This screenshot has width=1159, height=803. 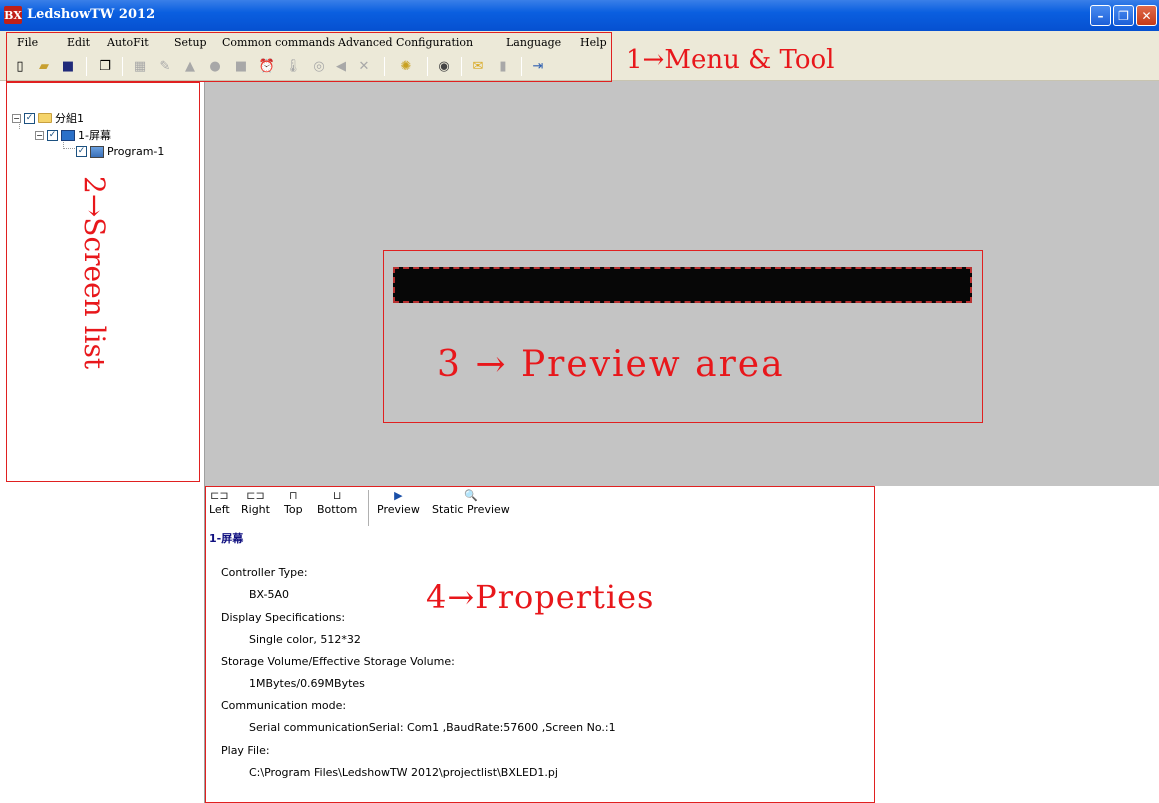 What do you see at coordinates (579, 15) in the screenshot?
I see `title-bar: BX LedshowTW 2012 – ❐ ✕` at bounding box center [579, 15].